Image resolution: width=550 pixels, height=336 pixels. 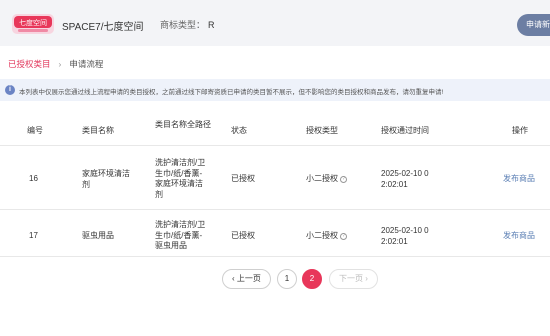 I want to click on col-header-category-path: 类目名称全路径, so click(x=183, y=124).